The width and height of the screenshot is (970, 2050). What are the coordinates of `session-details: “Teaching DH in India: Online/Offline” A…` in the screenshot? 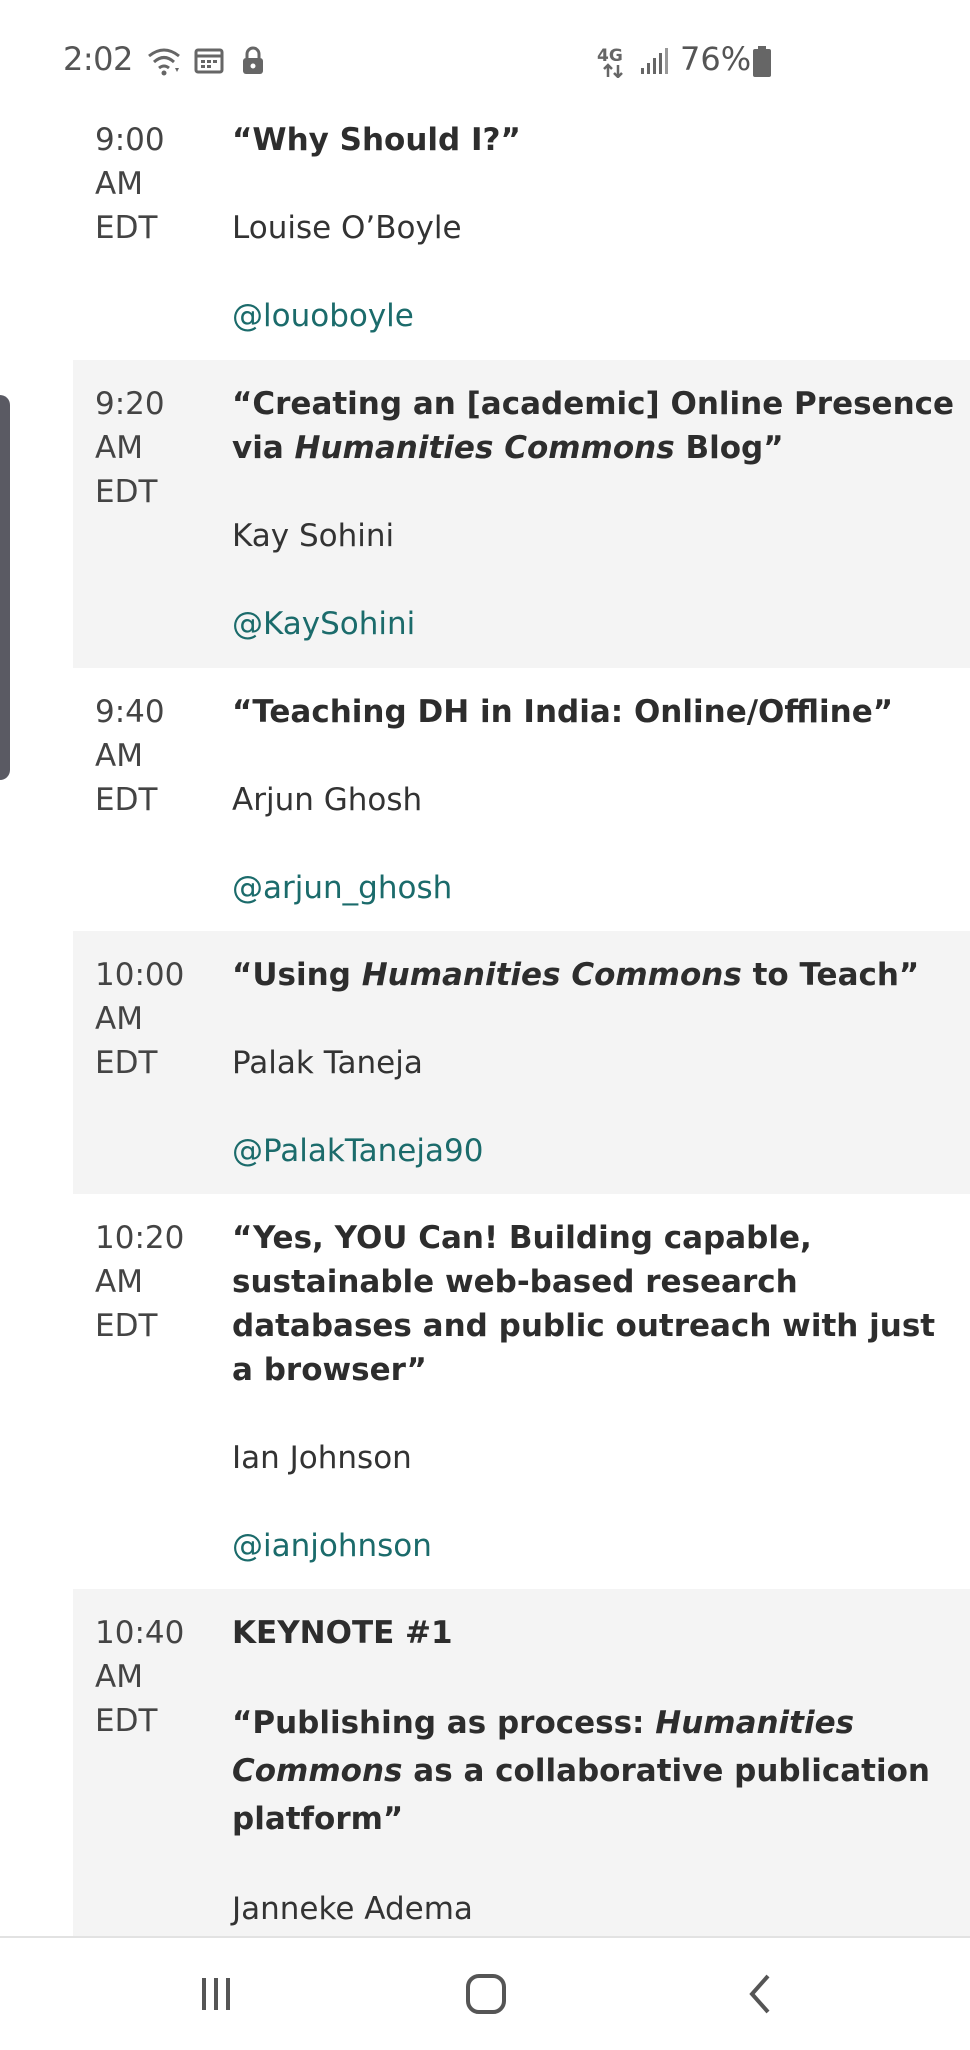 It's located at (594, 800).